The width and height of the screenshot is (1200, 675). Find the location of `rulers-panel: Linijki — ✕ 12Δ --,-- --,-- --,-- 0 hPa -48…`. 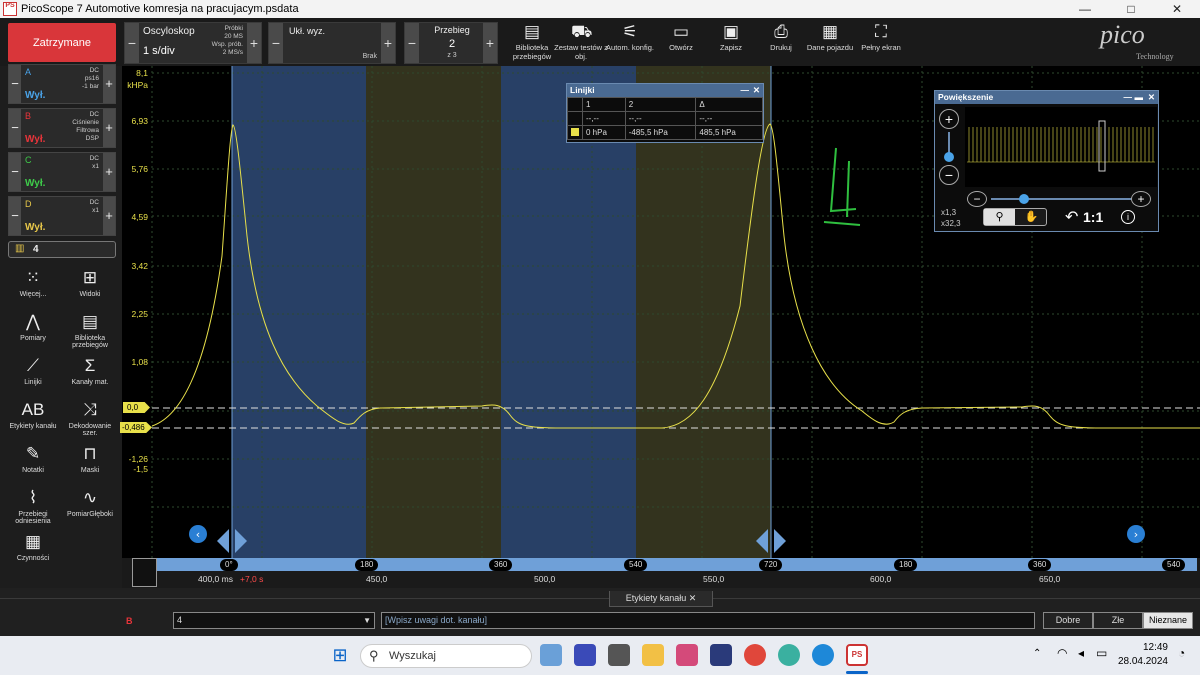

rulers-panel: Linijki — ✕ 12Δ --,-- --,-- --,-- 0 hPa -48… is located at coordinates (665, 113).